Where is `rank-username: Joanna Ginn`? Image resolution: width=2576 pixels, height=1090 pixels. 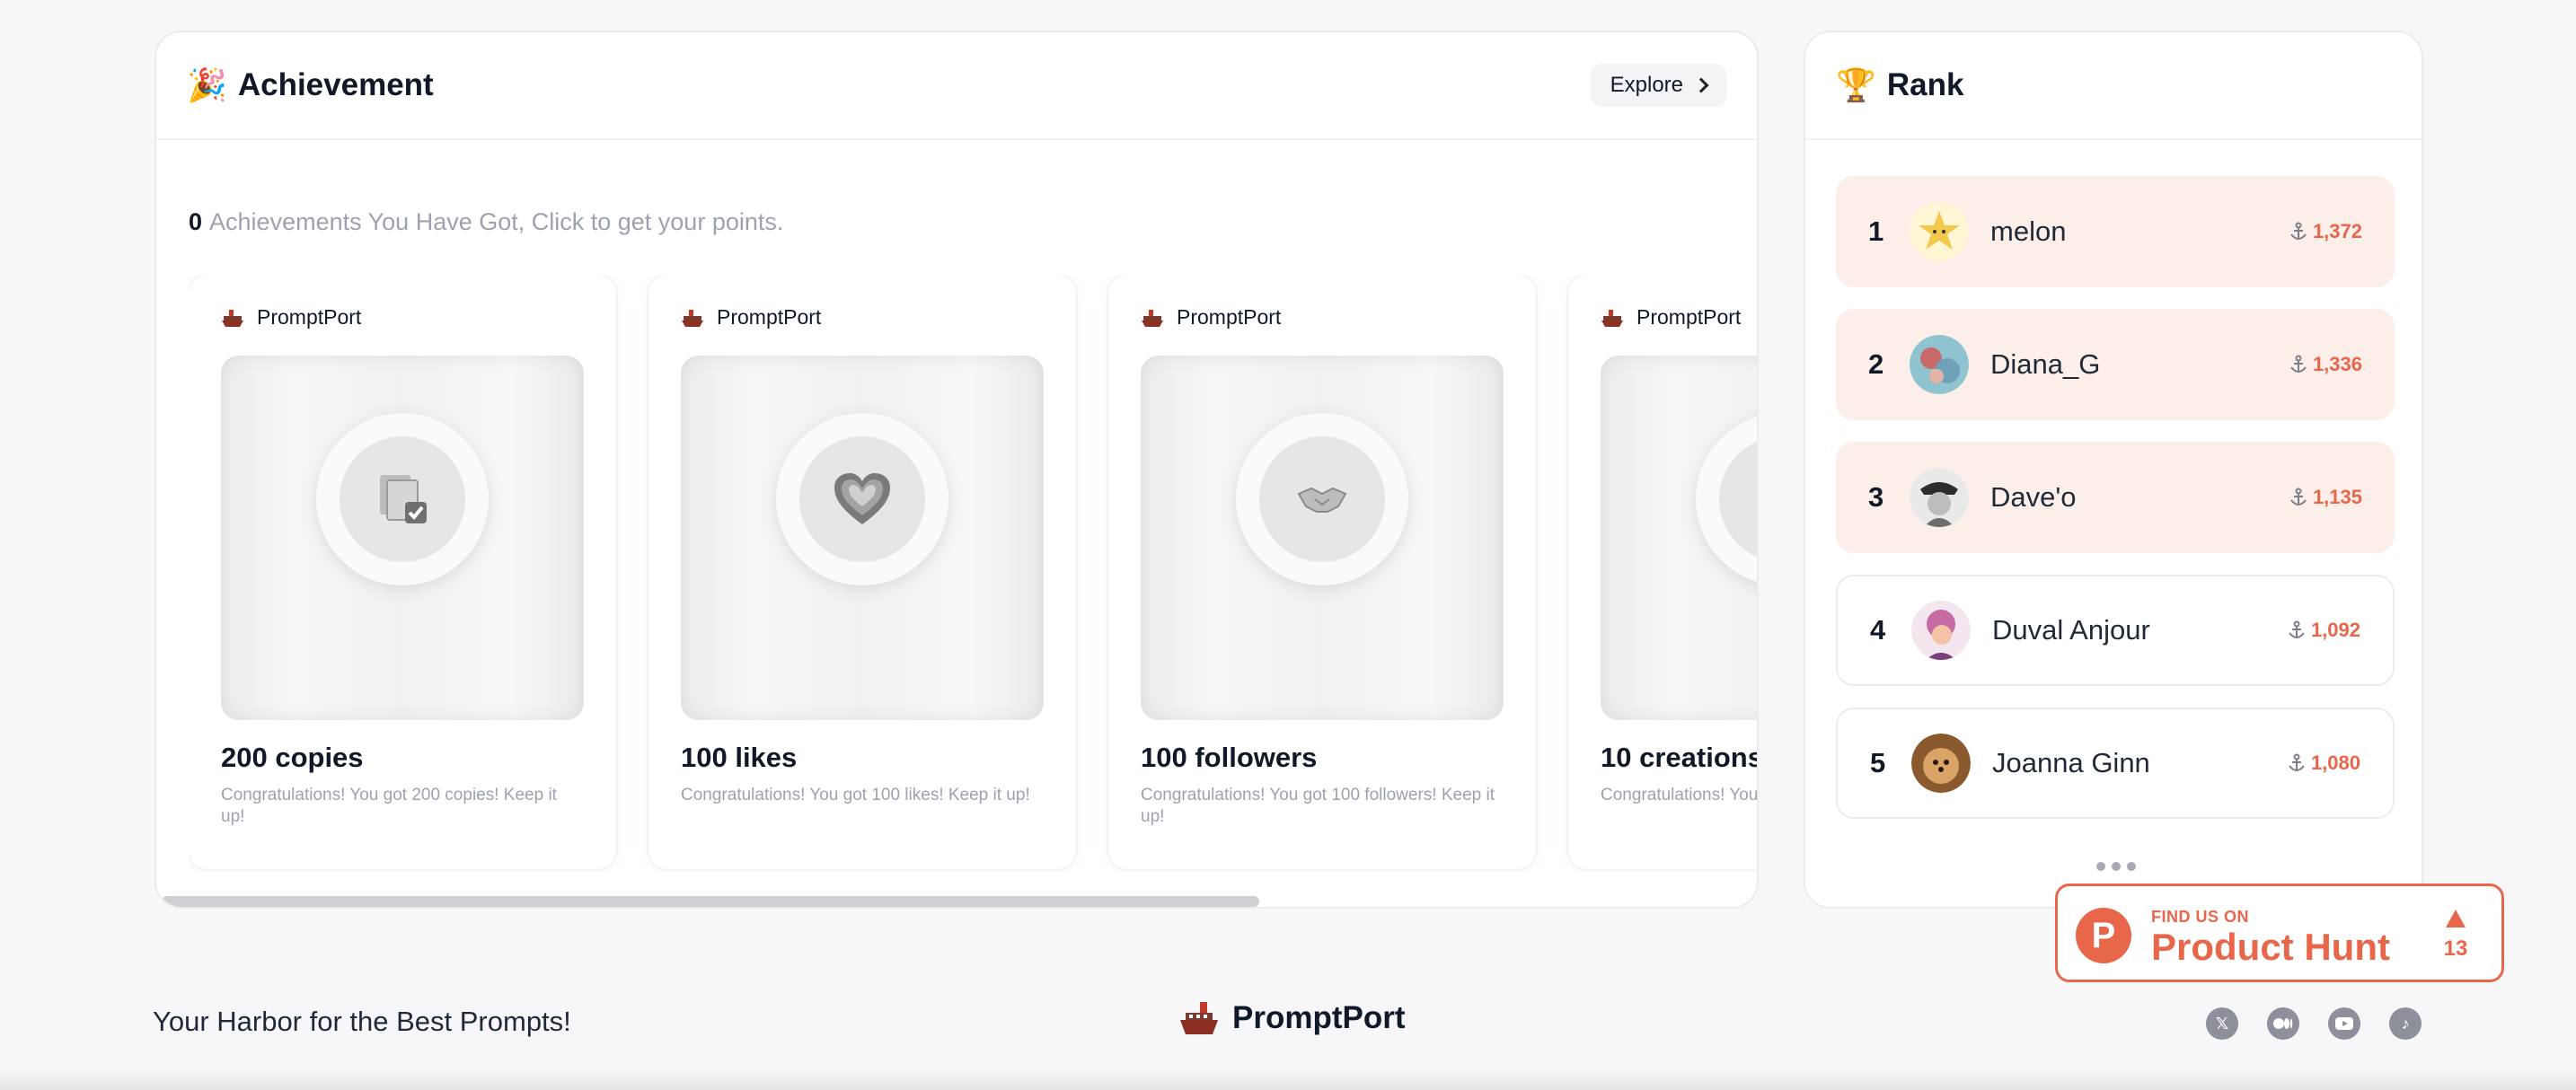
rank-username: Joanna Ginn is located at coordinates (2071, 762).